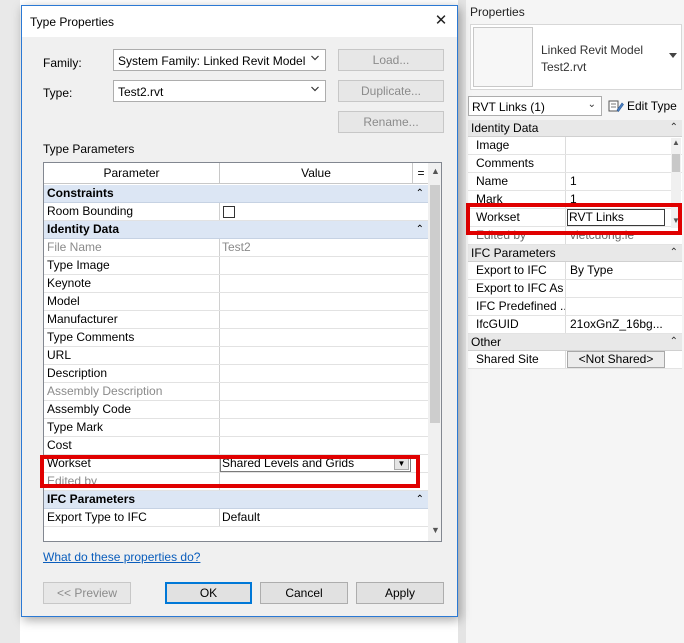 The height and width of the screenshot is (643, 684). What do you see at coordinates (517, 359) in the screenshot?
I see `property-name: Shared Site` at bounding box center [517, 359].